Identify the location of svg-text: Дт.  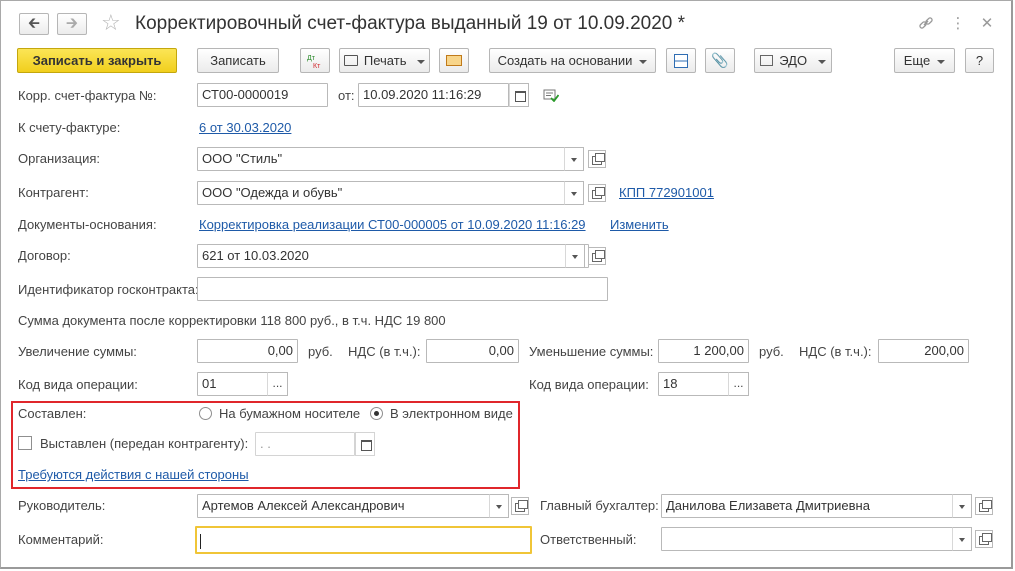
(311, 58).